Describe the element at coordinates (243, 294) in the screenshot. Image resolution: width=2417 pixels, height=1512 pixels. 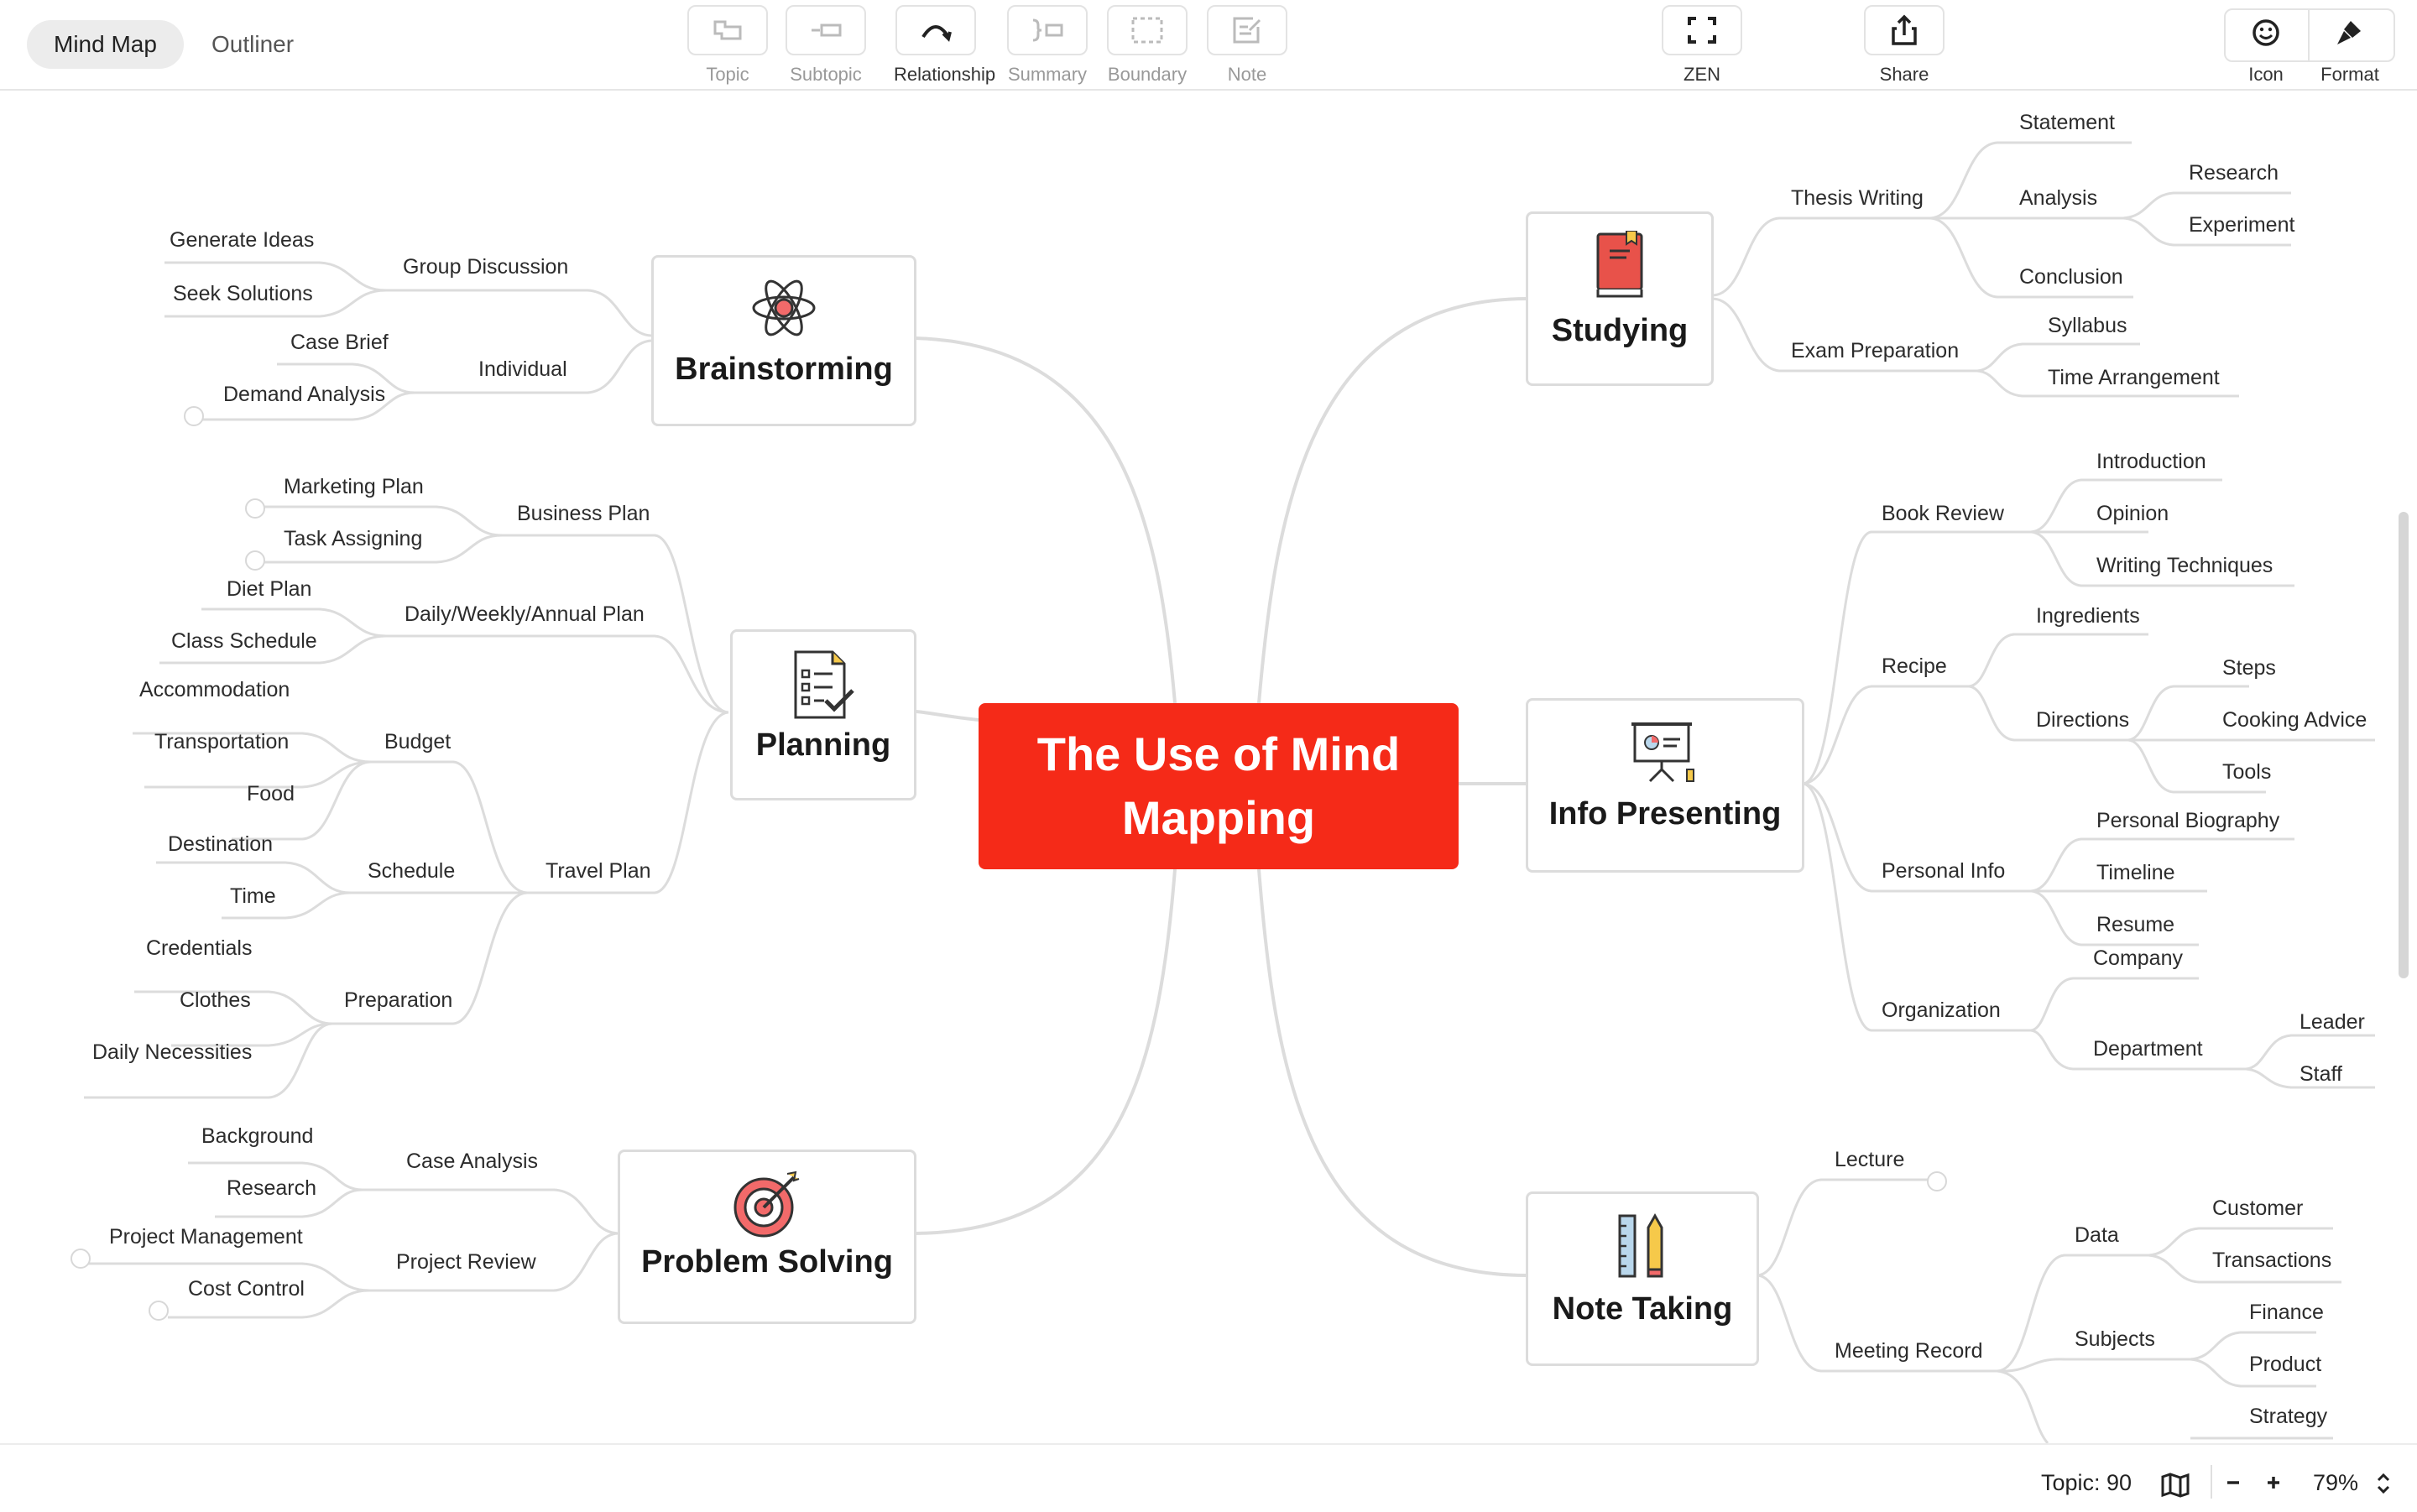
I see `topic-seek-solutions: Seek Solutions` at that location.